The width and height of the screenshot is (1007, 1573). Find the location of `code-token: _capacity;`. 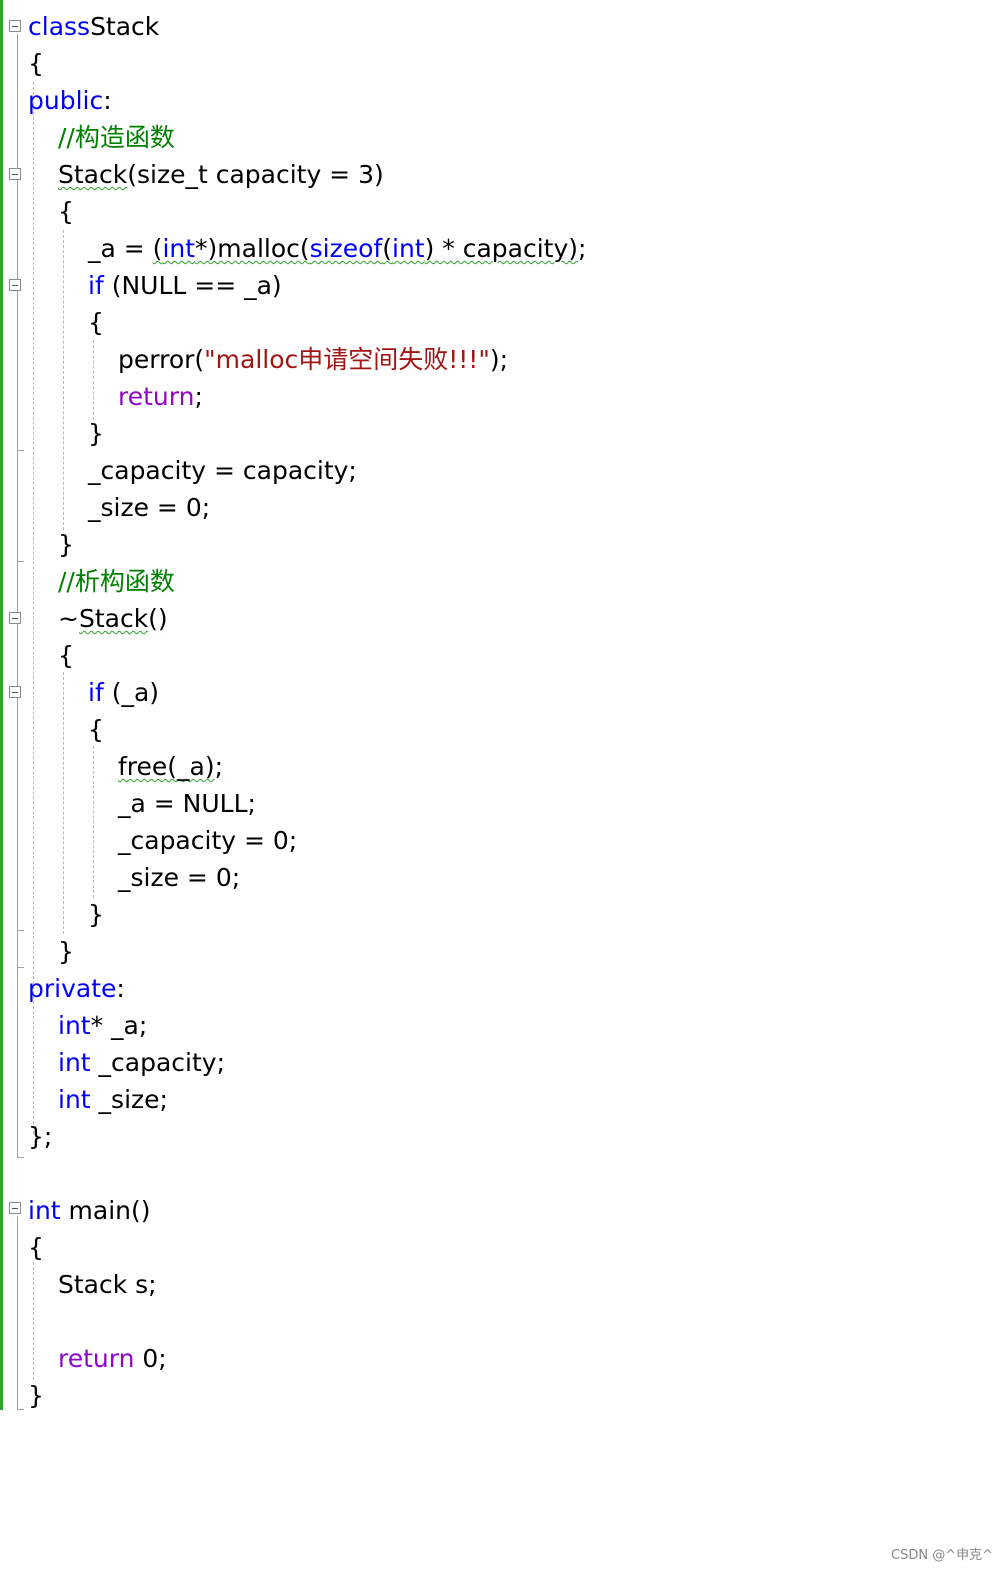

code-token: _capacity; is located at coordinates (158, 1062).